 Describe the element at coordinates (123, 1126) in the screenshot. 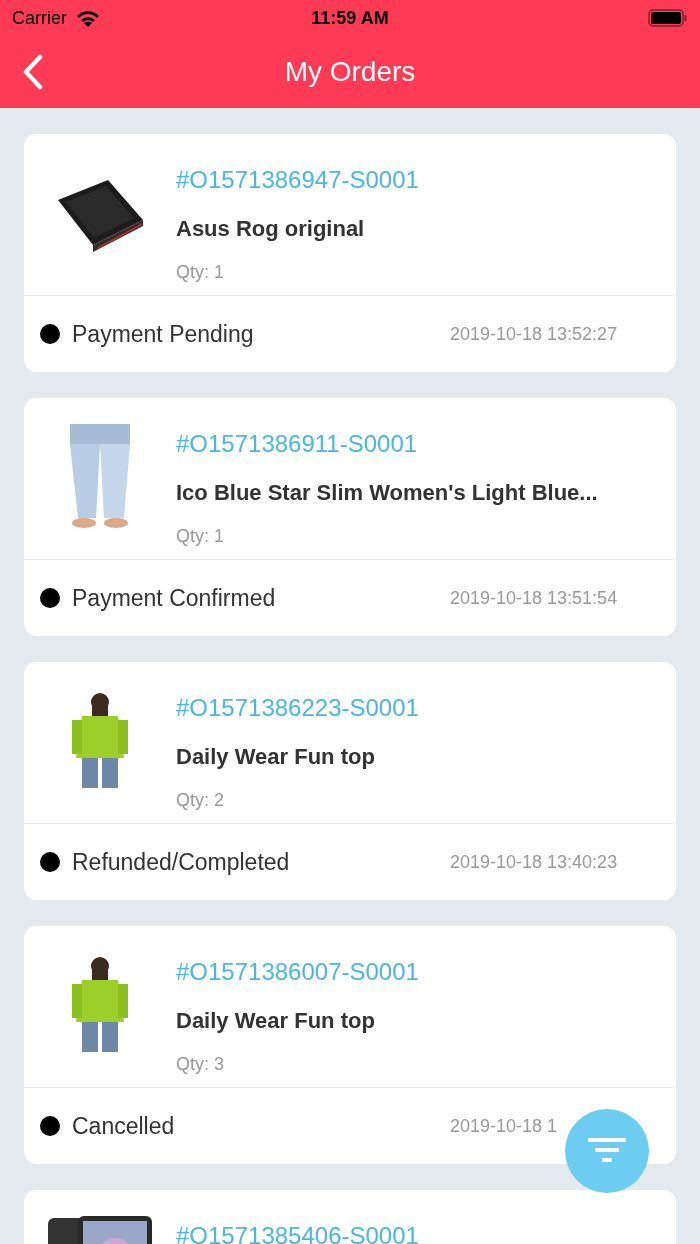

I see `order-status: Cancelled` at that location.